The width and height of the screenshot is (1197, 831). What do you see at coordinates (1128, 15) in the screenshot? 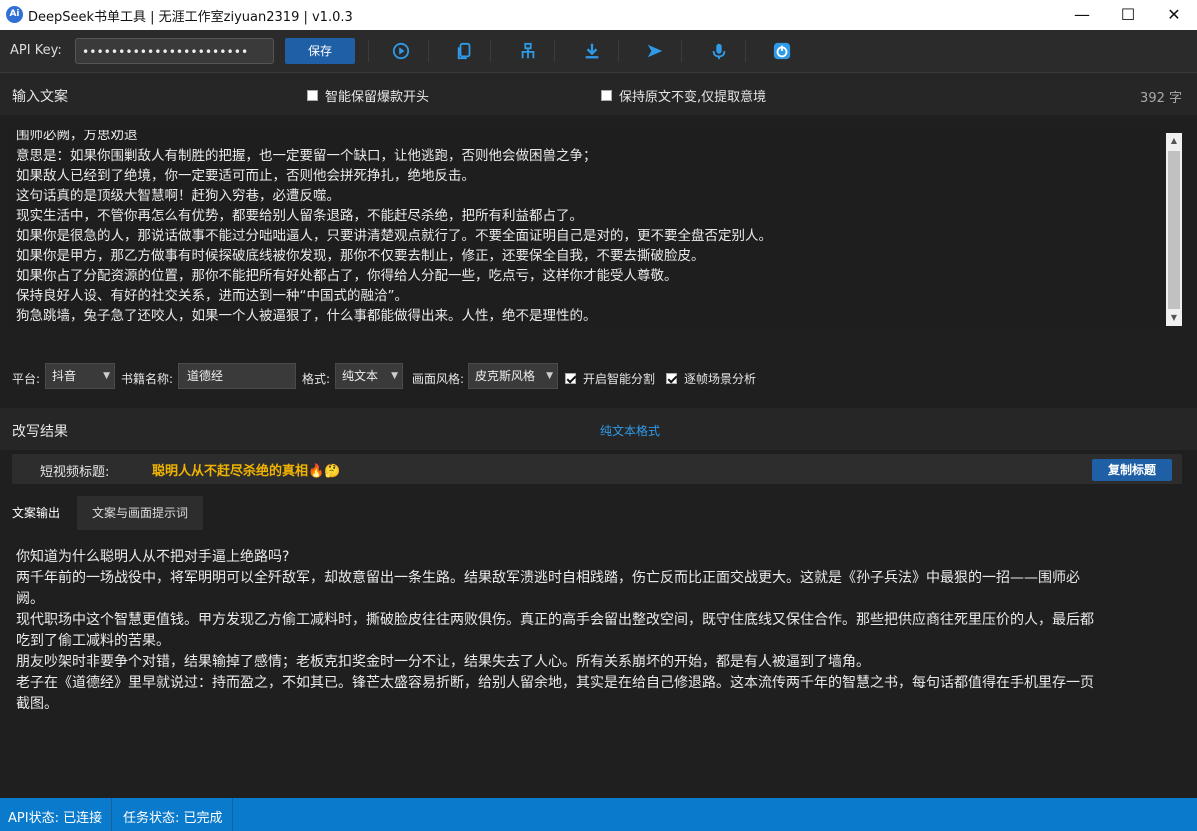
I see `maximize-button: ☐` at bounding box center [1128, 15].